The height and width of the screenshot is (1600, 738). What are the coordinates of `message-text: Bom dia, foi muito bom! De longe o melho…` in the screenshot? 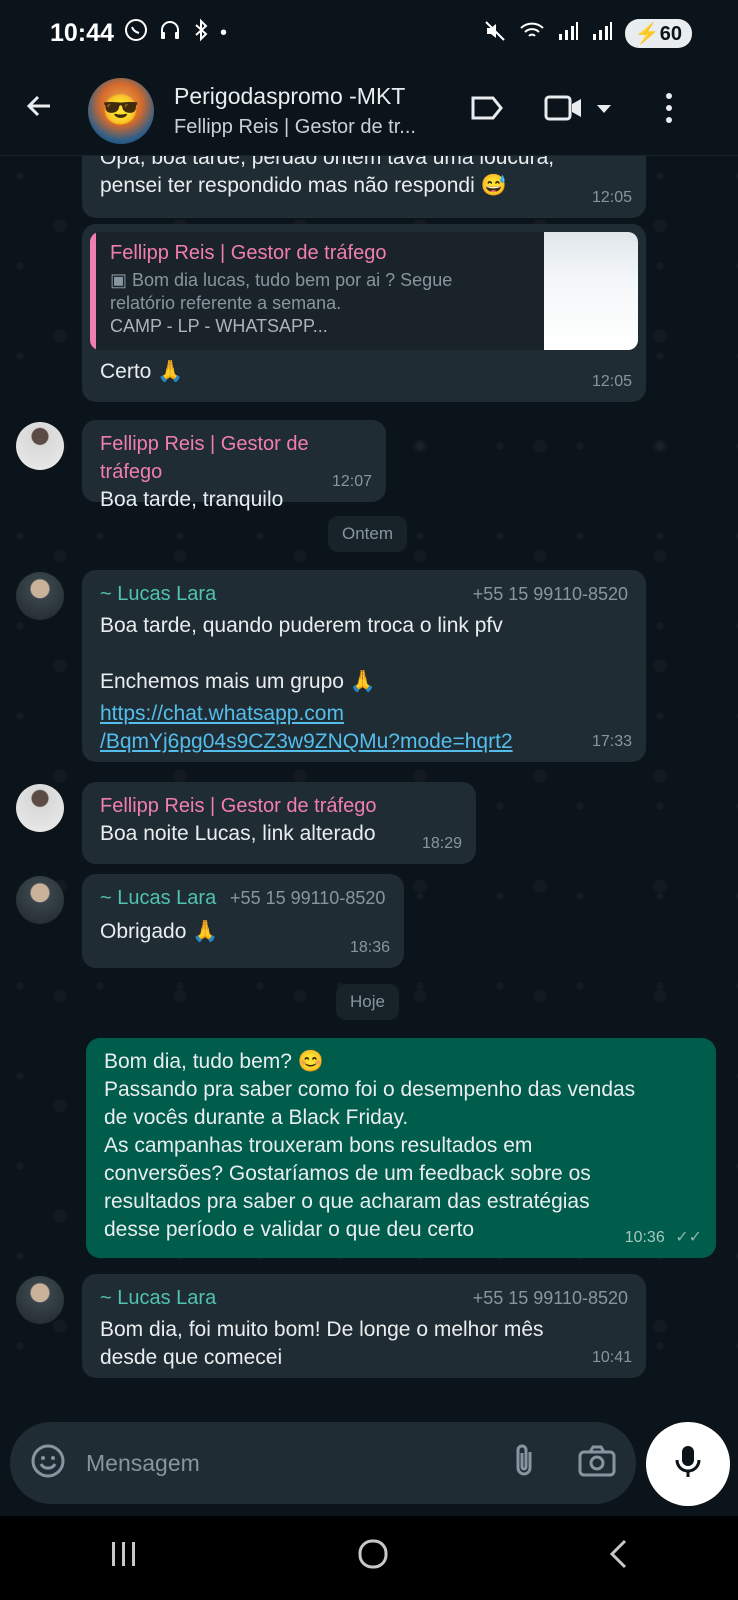 It's located at (322, 1329).